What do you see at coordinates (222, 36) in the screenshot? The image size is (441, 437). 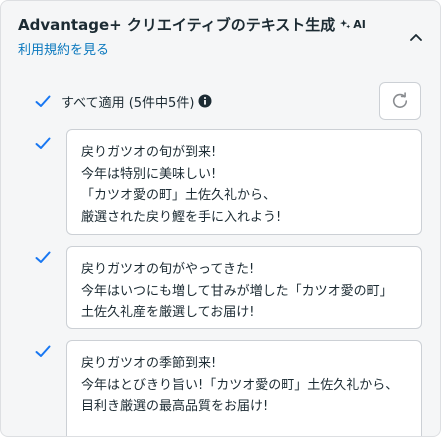 I see `panel-header: Advantage+ クリエイティブのテキスト生成 AI 利用規約を見る` at bounding box center [222, 36].